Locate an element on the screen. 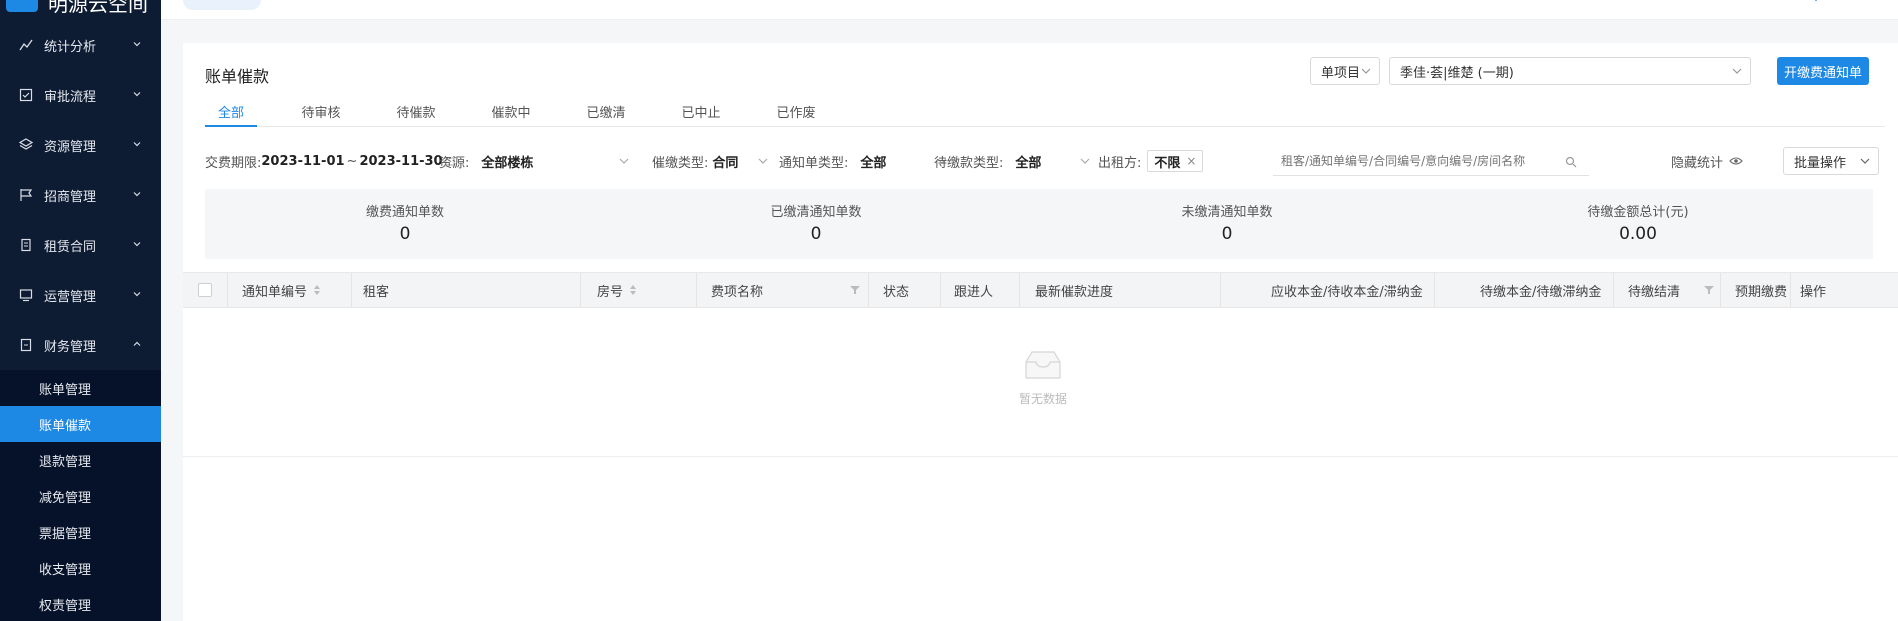  tab-pending-collection: 待催款 is located at coordinates (416, 112).